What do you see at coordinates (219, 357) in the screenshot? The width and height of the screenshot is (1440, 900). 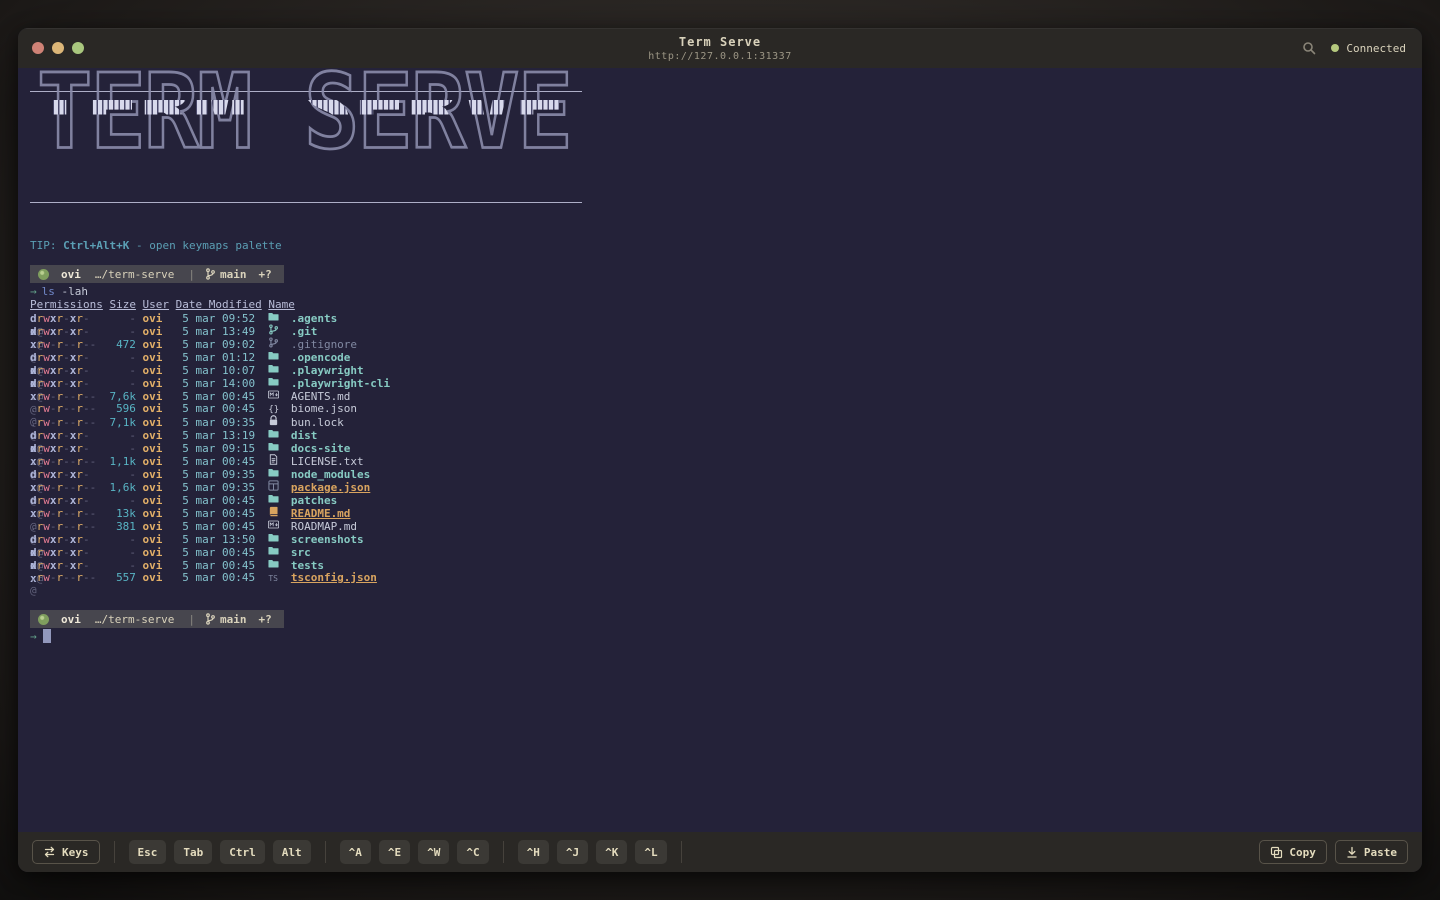 I see `file-date: 5 mar 01:12` at bounding box center [219, 357].